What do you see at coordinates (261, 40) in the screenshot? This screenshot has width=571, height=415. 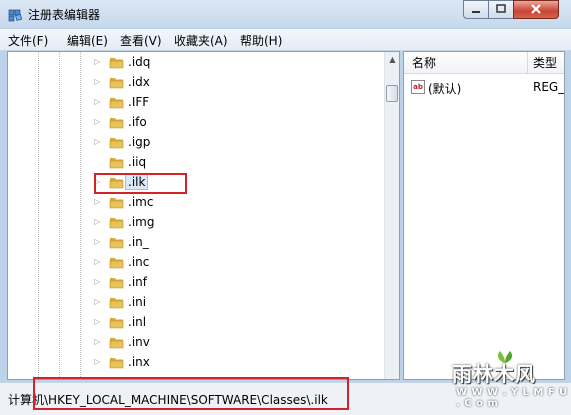 I see `menu-help: 帮助(H)` at bounding box center [261, 40].